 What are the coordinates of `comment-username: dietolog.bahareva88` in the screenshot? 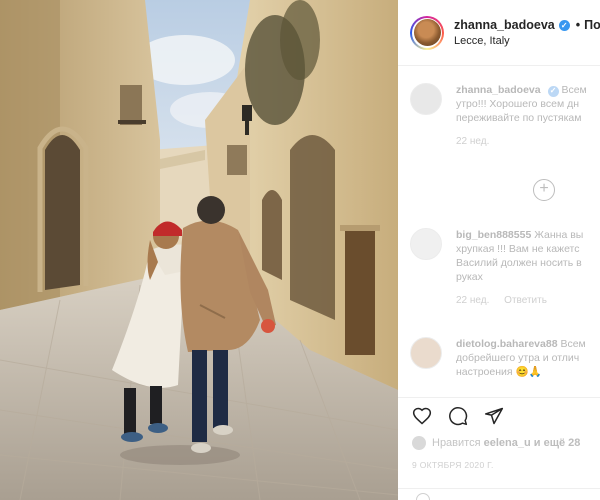 It's located at (507, 344).